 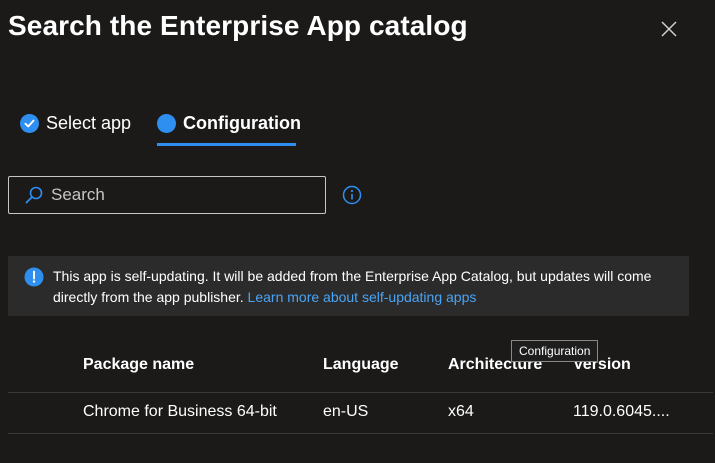 What do you see at coordinates (29, 123) in the screenshot?
I see `checkmark-circle-icon` at bounding box center [29, 123].